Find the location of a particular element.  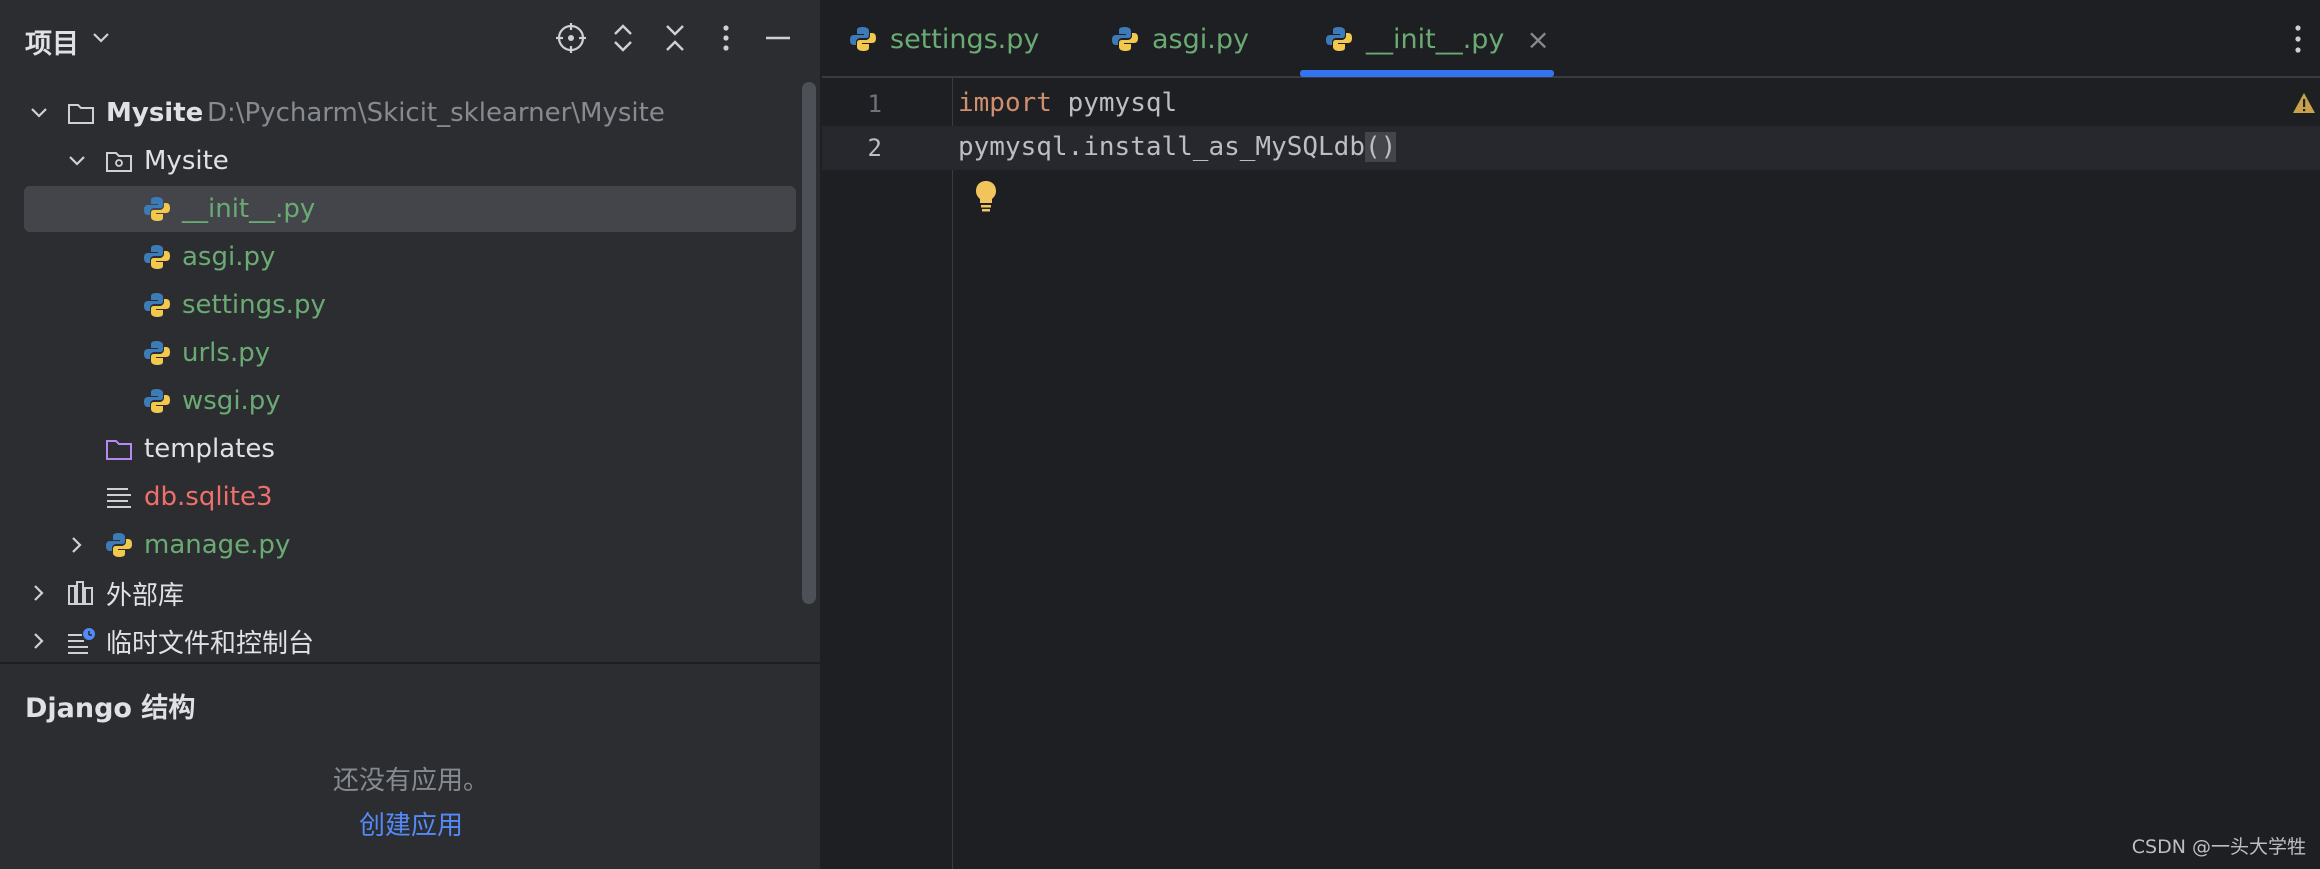

tree-item-label: asgi.py is located at coordinates (229, 257).